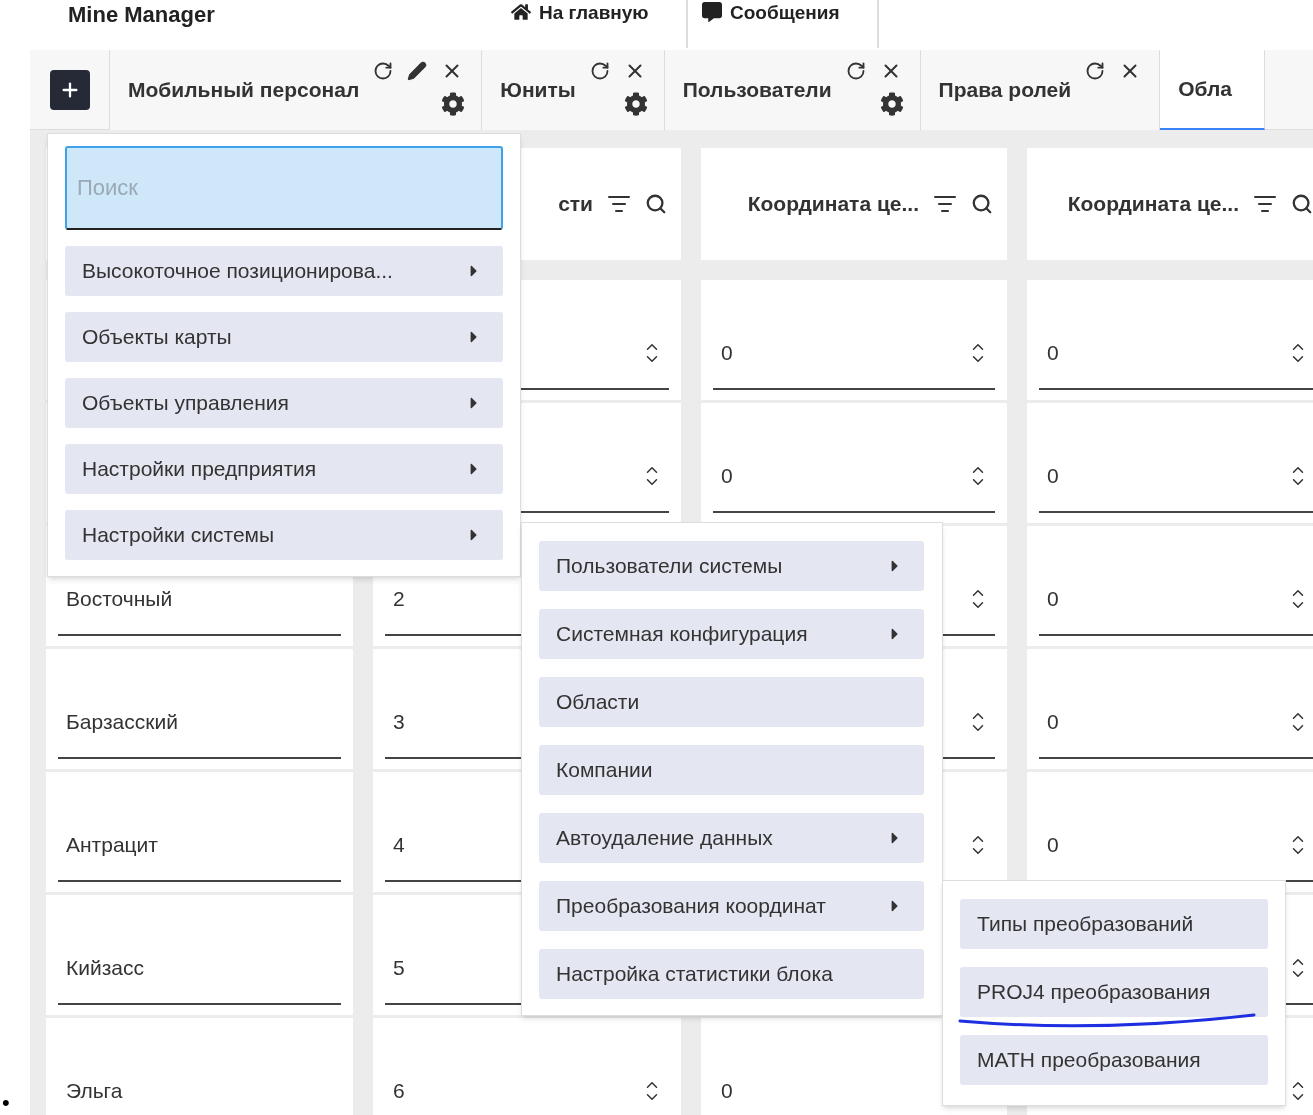 Image resolution: width=1313 pixels, height=1115 pixels. Describe the element at coordinates (731, 974) in the screenshot. I see `menu-item: Настройка статистики блока` at that location.